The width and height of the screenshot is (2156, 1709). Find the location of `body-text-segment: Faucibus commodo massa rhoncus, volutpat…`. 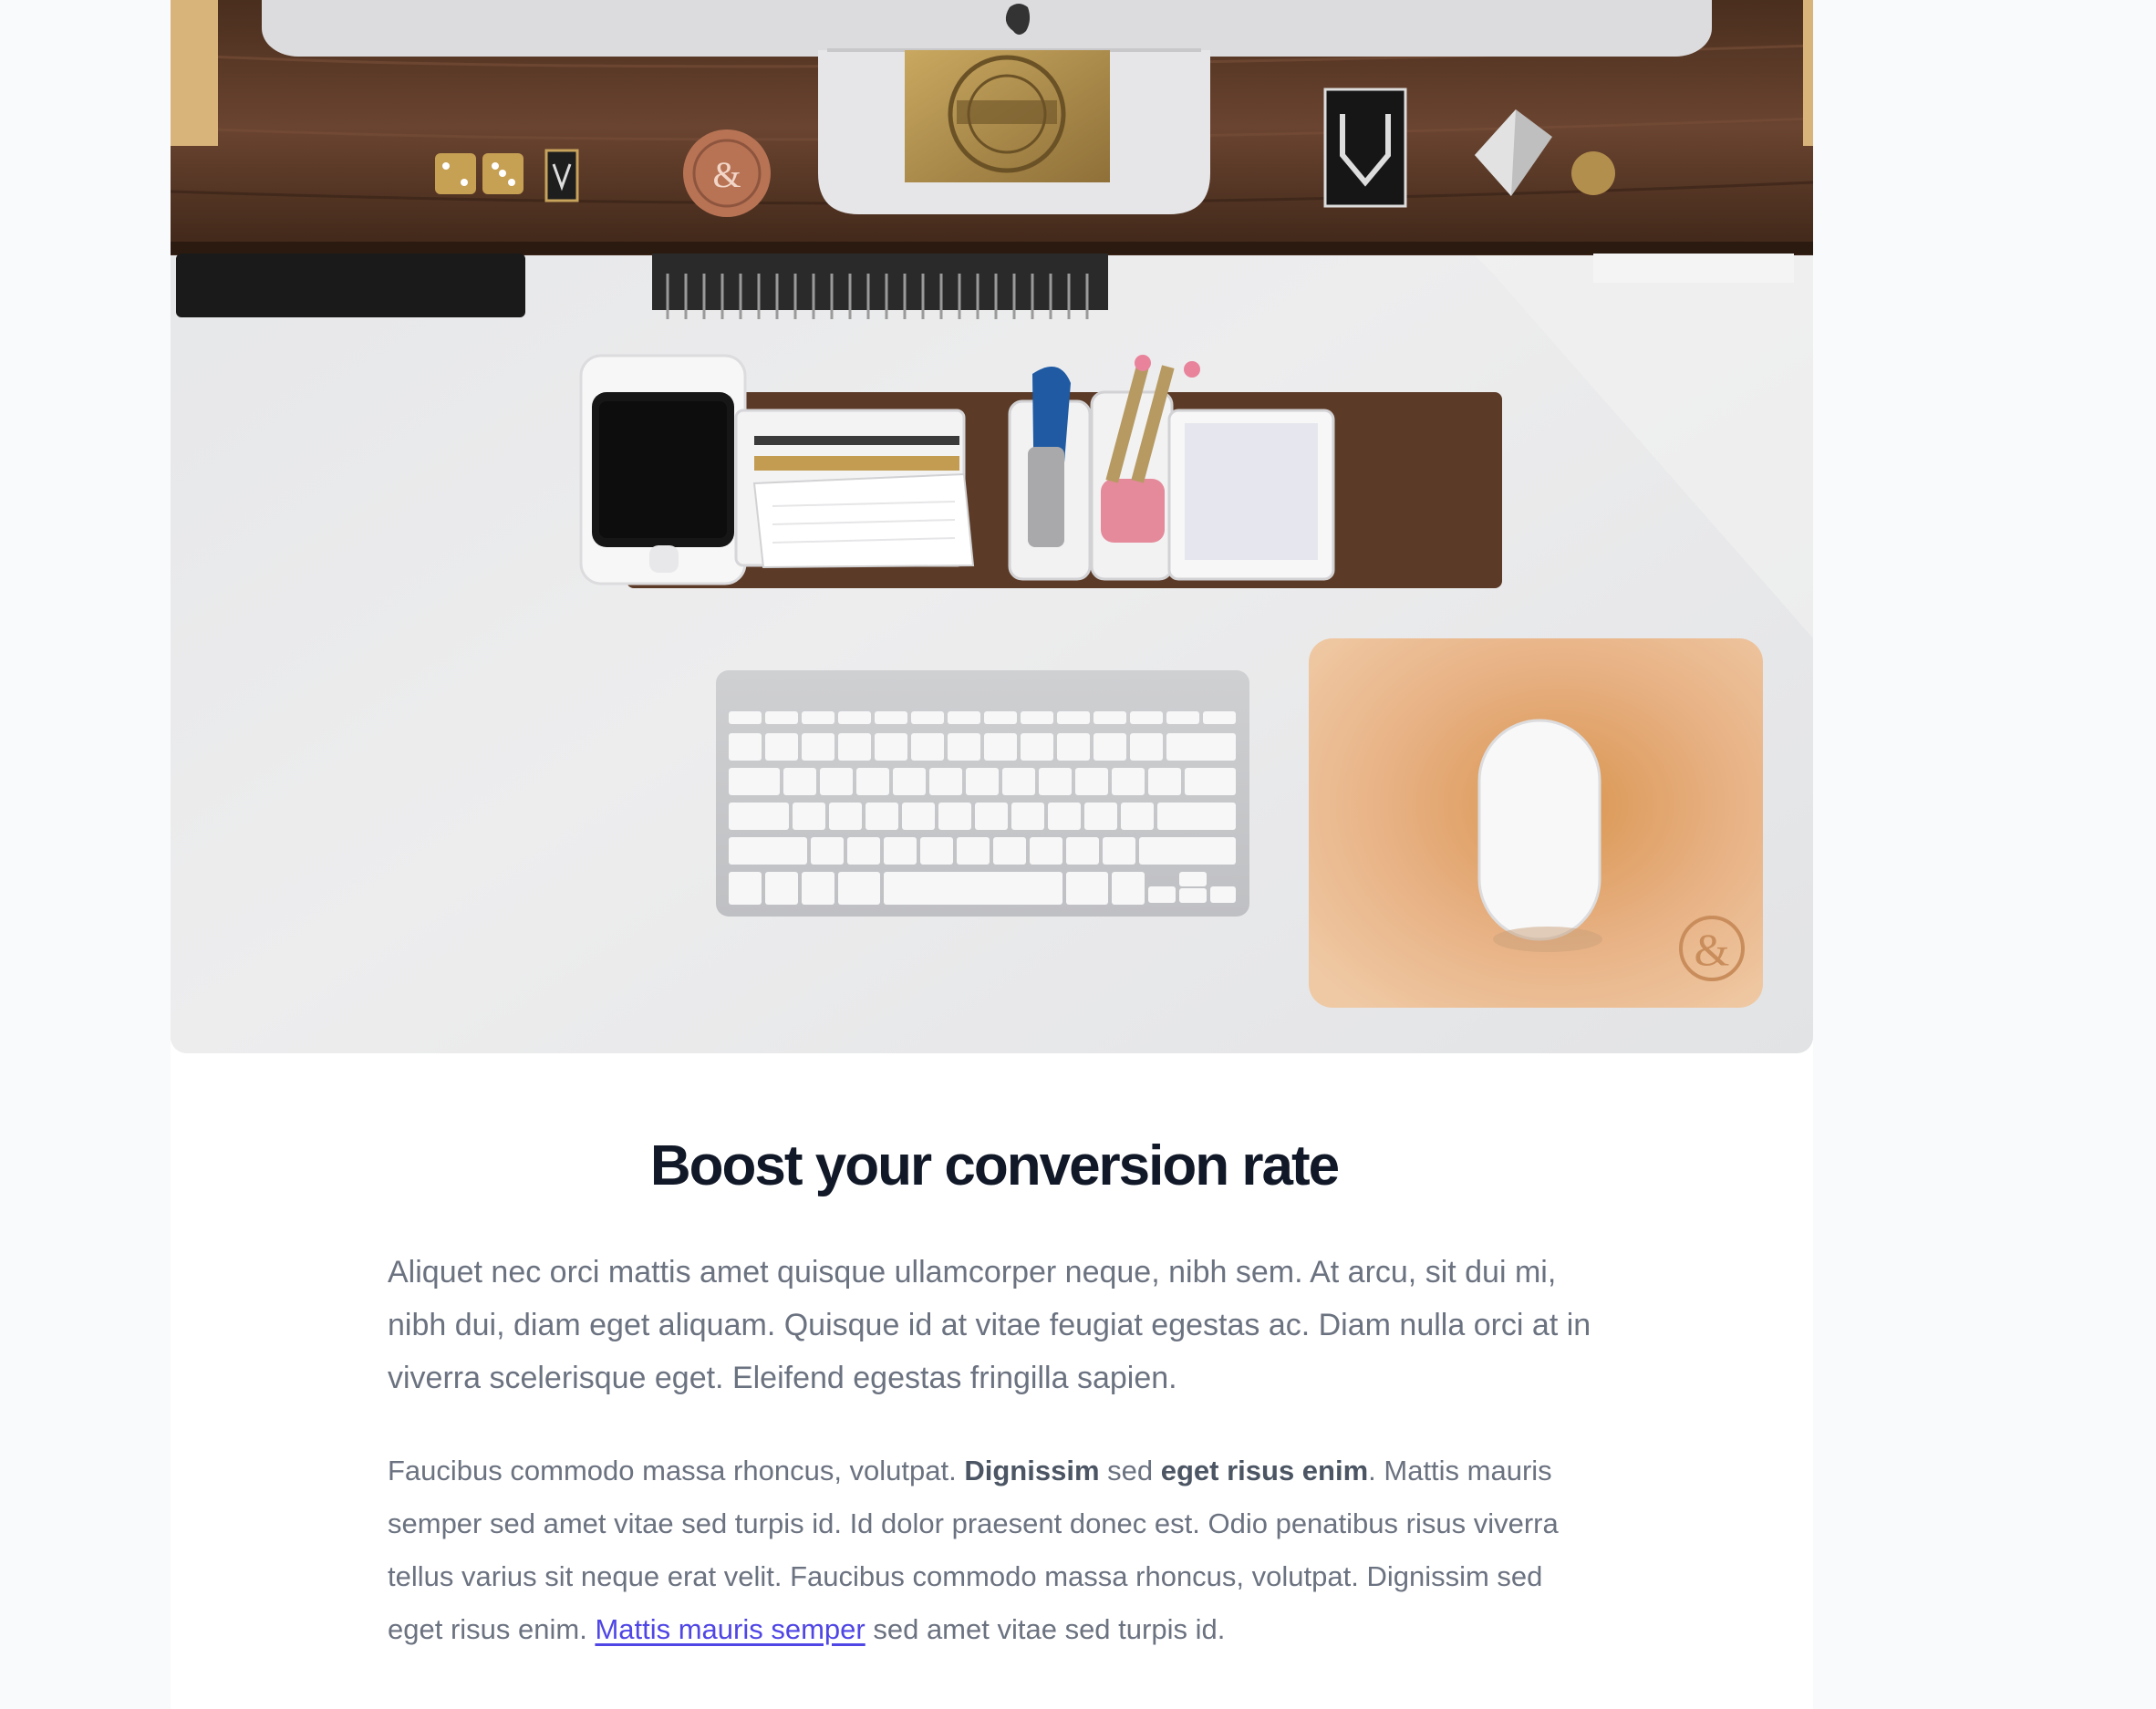

body-text-segment: Faucibus commodo massa rhoncus, volutpat… is located at coordinates (676, 1470).